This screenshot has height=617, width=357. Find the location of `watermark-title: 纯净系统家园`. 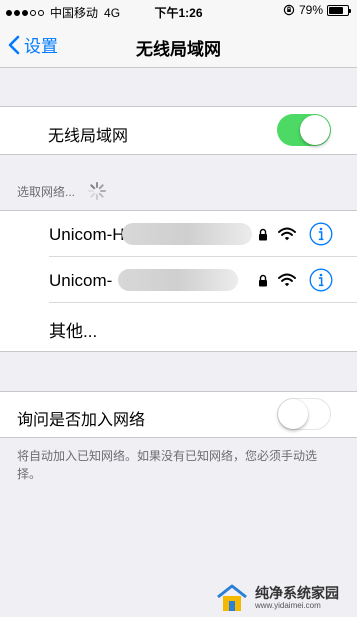

watermark-title: 纯净系统家园 is located at coordinates (297, 593).